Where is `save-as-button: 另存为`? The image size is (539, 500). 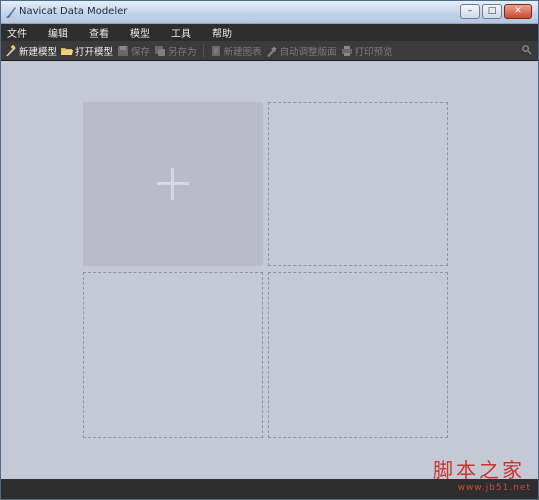
save-as-button: 另存为 is located at coordinates (175, 51).